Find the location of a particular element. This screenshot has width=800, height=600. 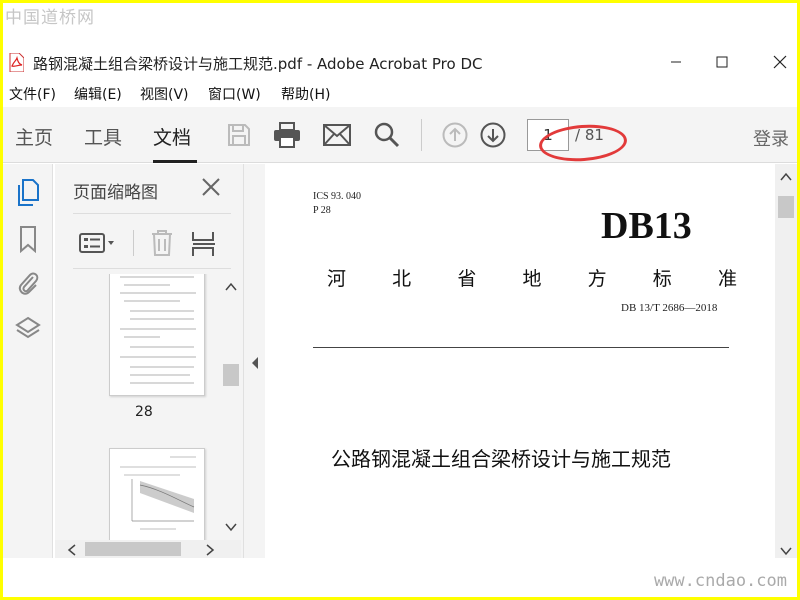

heading-char: 标 is located at coordinates (662, 279).